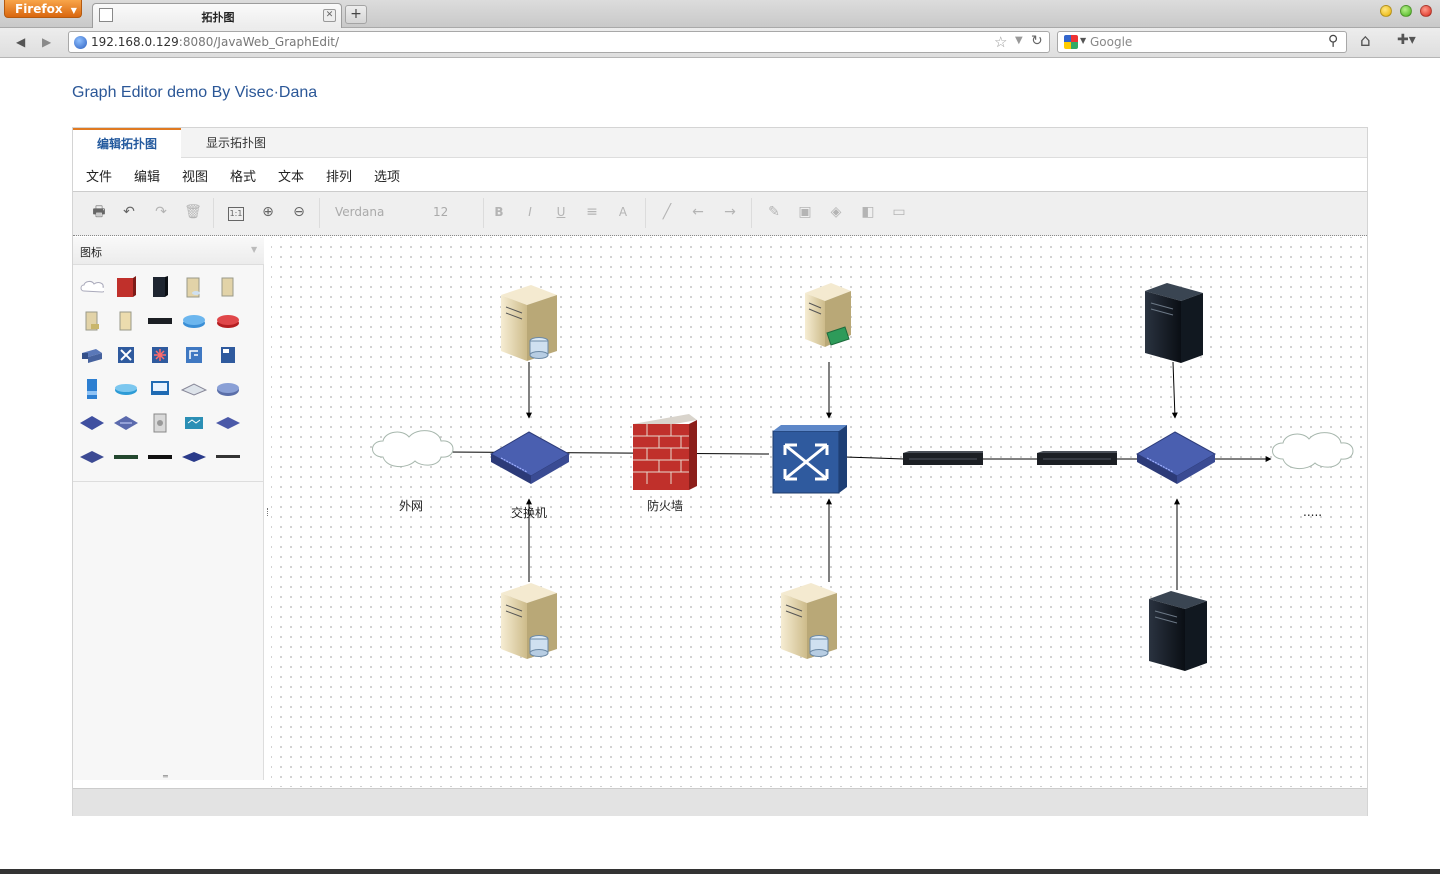 This screenshot has height=874, width=1440. I want to click on storage-icon, so click(160, 423).